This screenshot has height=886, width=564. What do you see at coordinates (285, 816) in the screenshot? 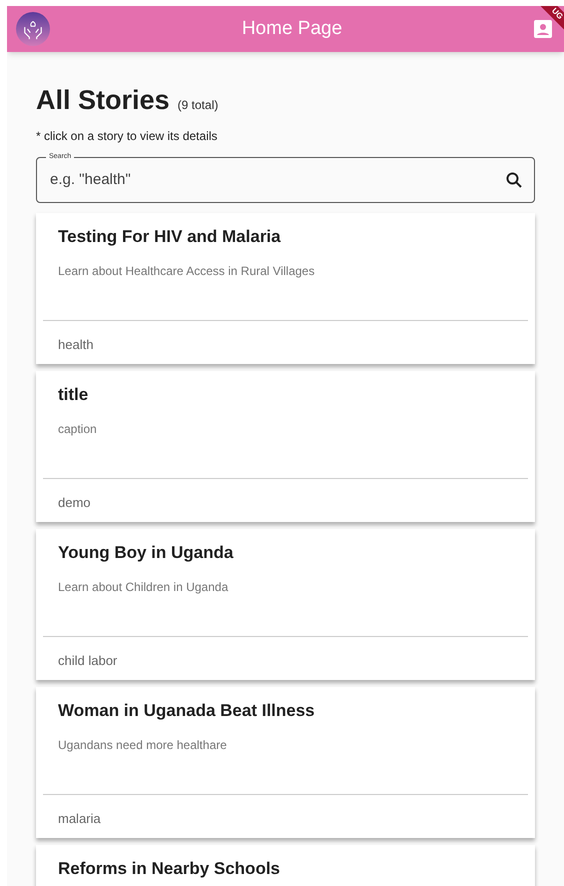
I see `story-tag: malaria` at bounding box center [285, 816].